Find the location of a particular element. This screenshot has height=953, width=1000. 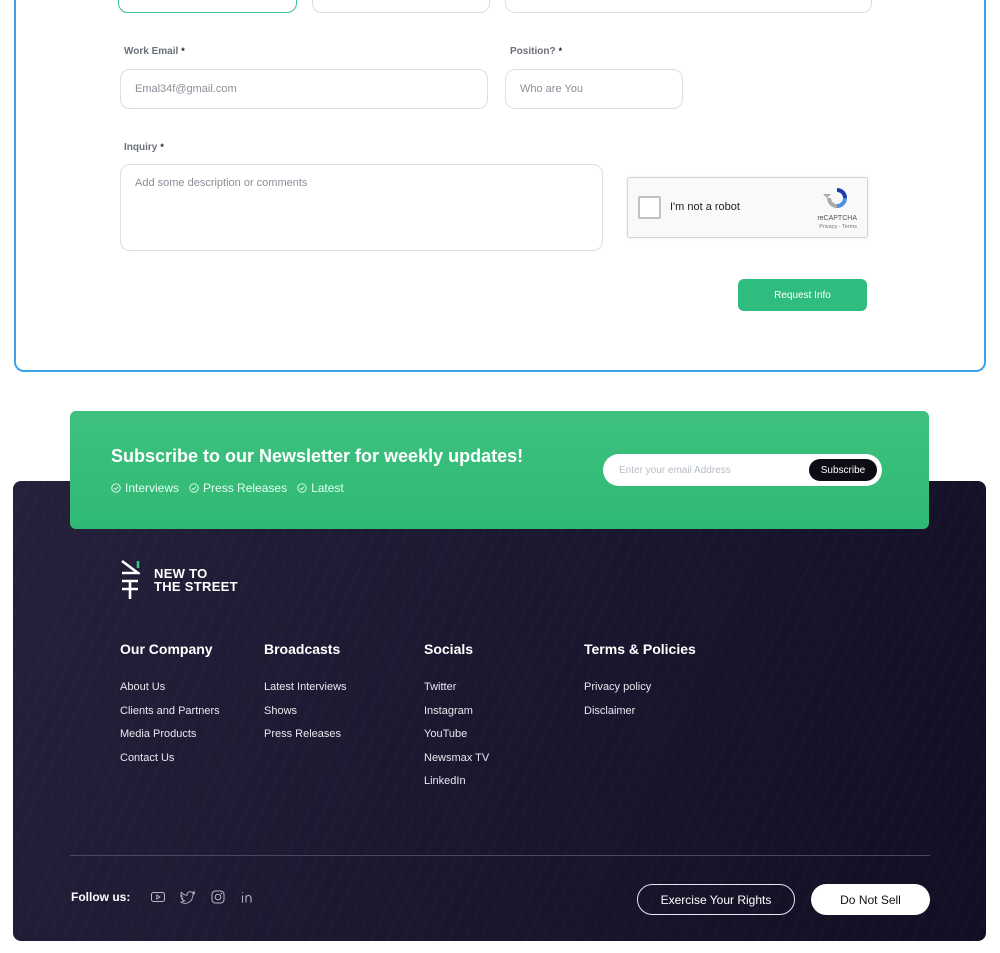

footer-link: Instagram is located at coordinates (456, 711).